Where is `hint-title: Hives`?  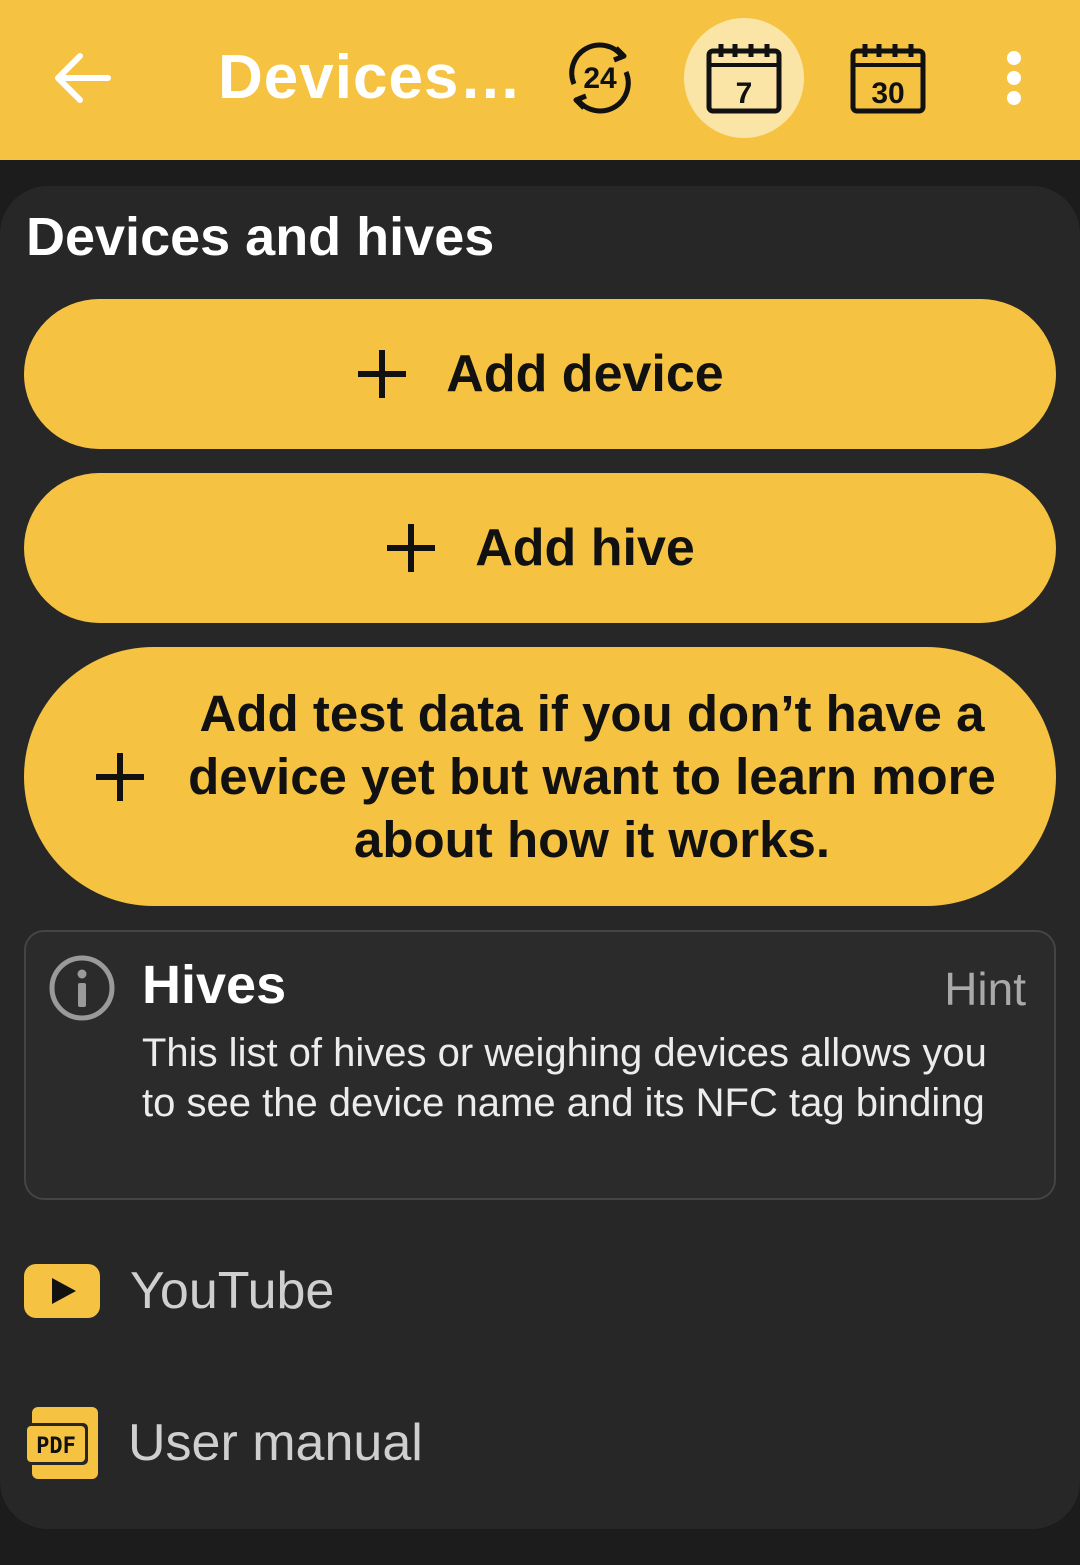 hint-title: Hives is located at coordinates (214, 985).